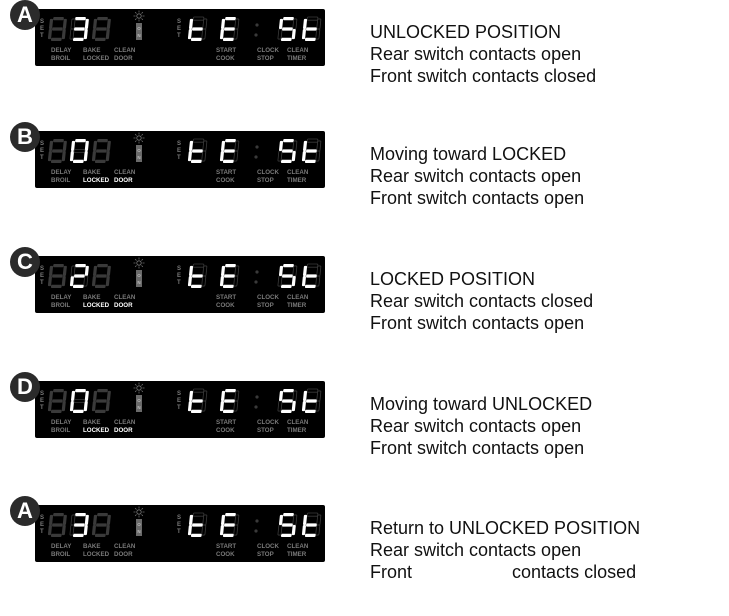  I want to click on status-line: Rear switch contacts closed, so click(482, 301).